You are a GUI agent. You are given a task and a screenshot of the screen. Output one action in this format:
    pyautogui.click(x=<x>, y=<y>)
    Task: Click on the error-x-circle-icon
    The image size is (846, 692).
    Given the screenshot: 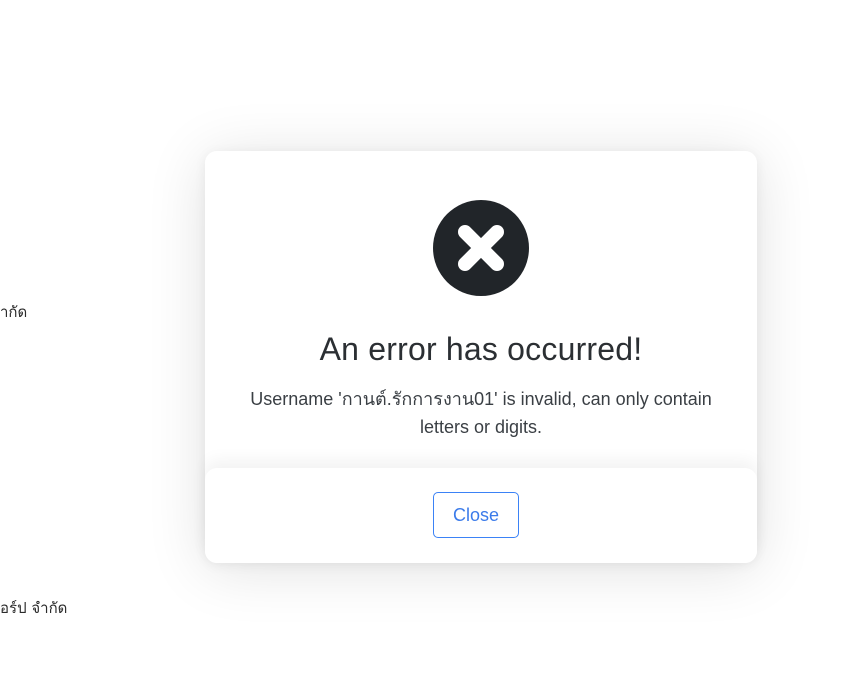 What is the action you would take?
    pyautogui.click(x=481, y=248)
    